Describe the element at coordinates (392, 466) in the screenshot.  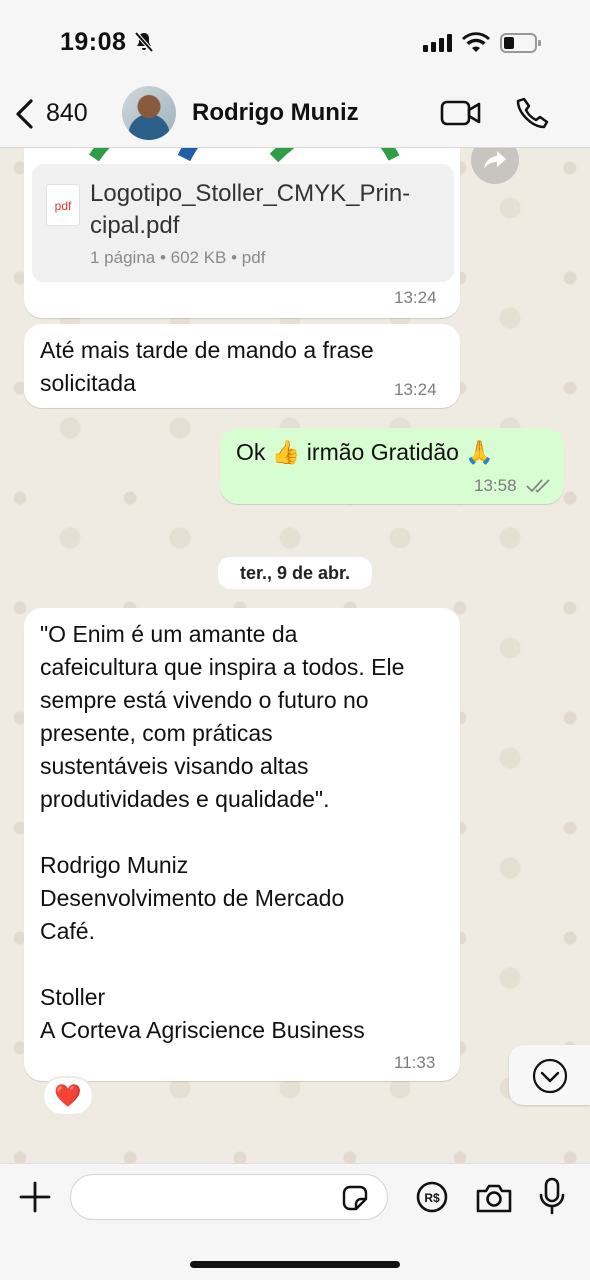
I see `outgoing-message-bubble: Ok 👍 irmão Gratidão 🙏 13:58` at that location.